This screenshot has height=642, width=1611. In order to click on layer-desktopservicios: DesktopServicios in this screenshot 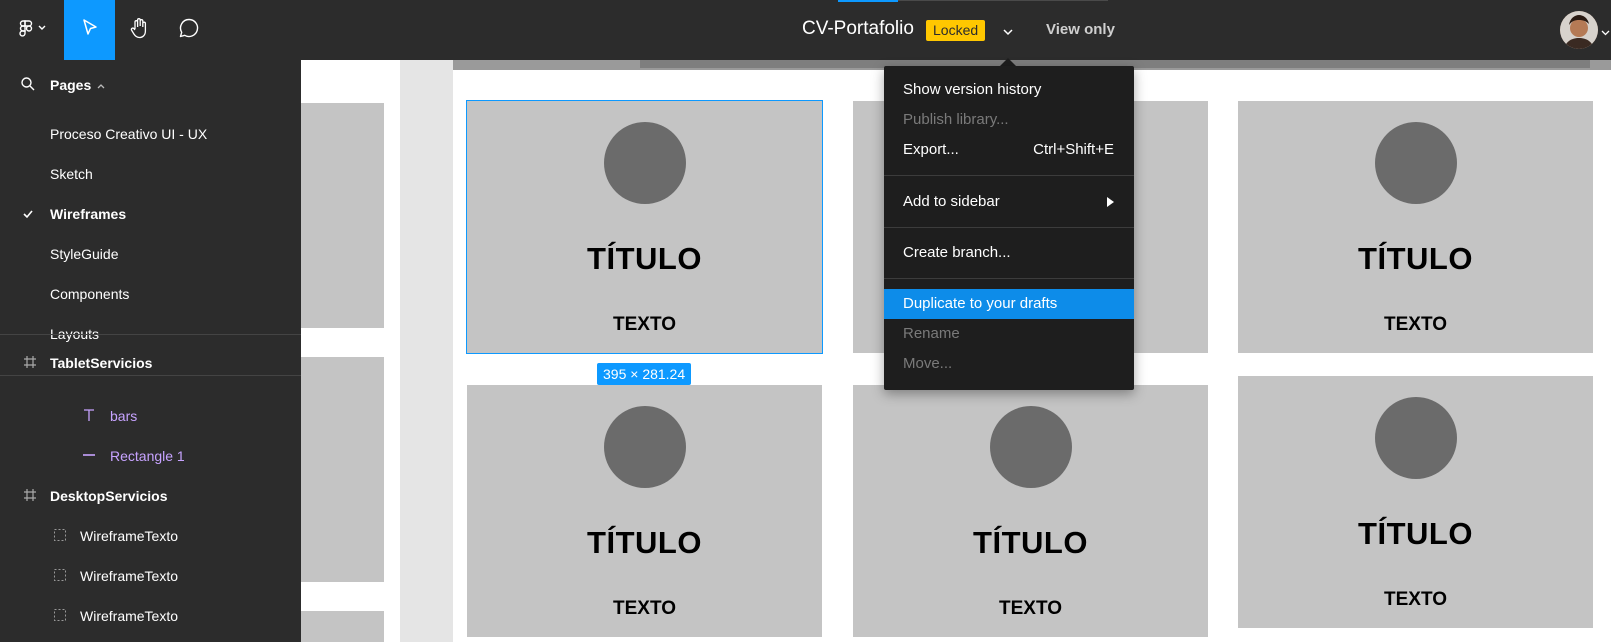, I will do `click(150, 496)`.